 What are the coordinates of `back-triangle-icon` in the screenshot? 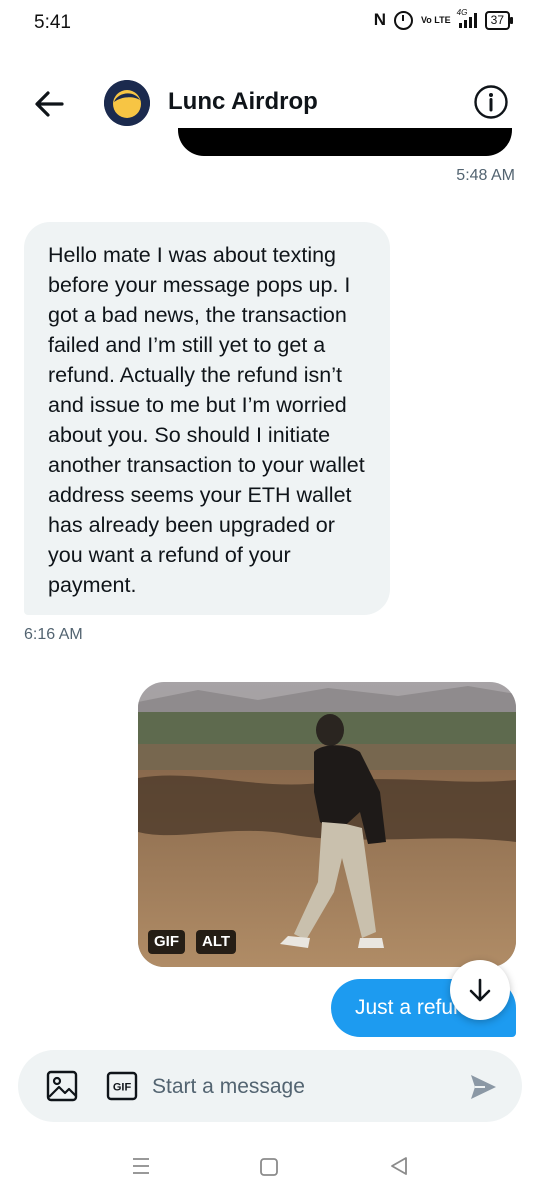 It's located at (399, 1166).